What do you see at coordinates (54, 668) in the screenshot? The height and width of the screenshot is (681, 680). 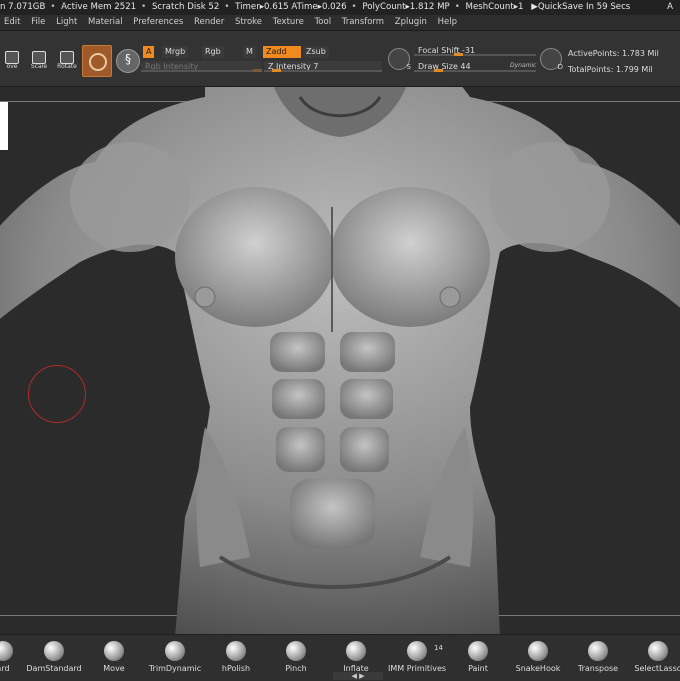 I see `brush-label: DamStandard` at bounding box center [54, 668].